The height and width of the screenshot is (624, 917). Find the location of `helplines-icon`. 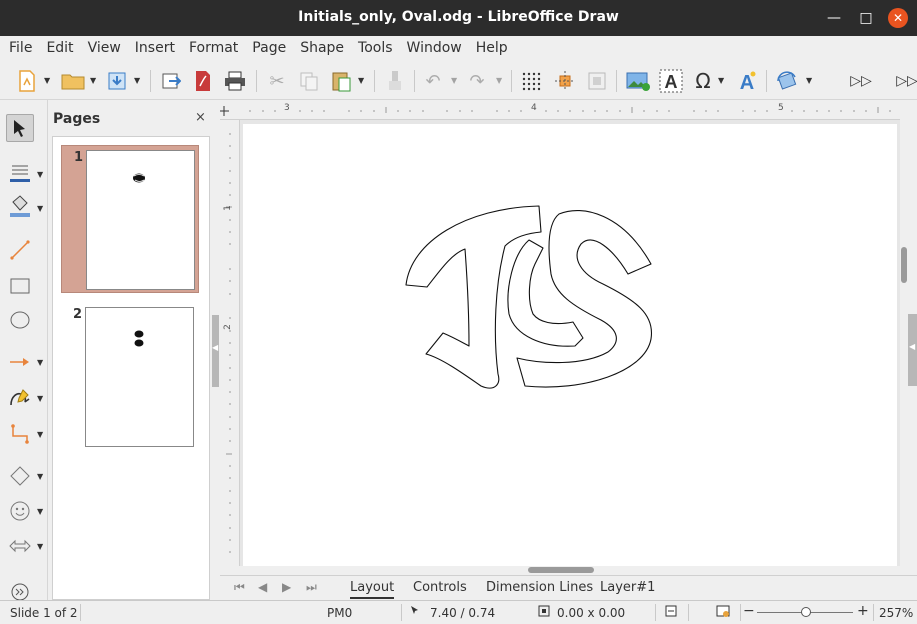

helplines-icon is located at coordinates (565, 81).